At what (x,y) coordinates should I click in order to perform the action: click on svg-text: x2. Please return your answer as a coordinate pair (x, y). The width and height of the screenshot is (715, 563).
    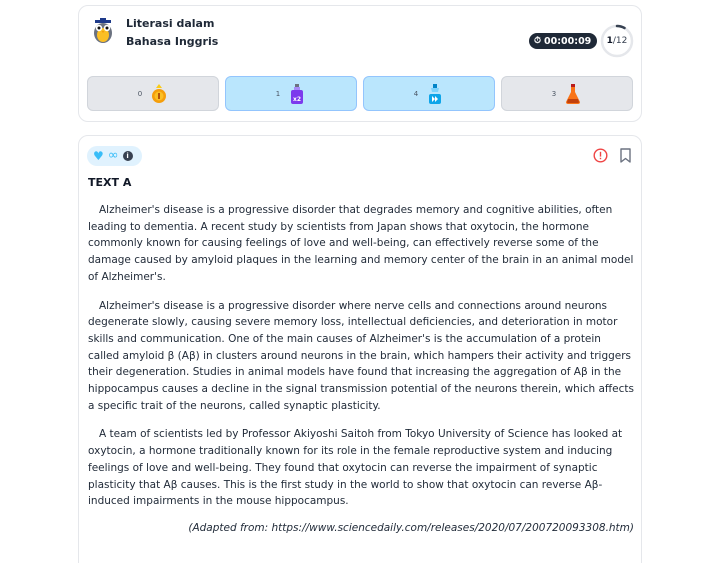
    Looking at the image, I should click on (297, 99).